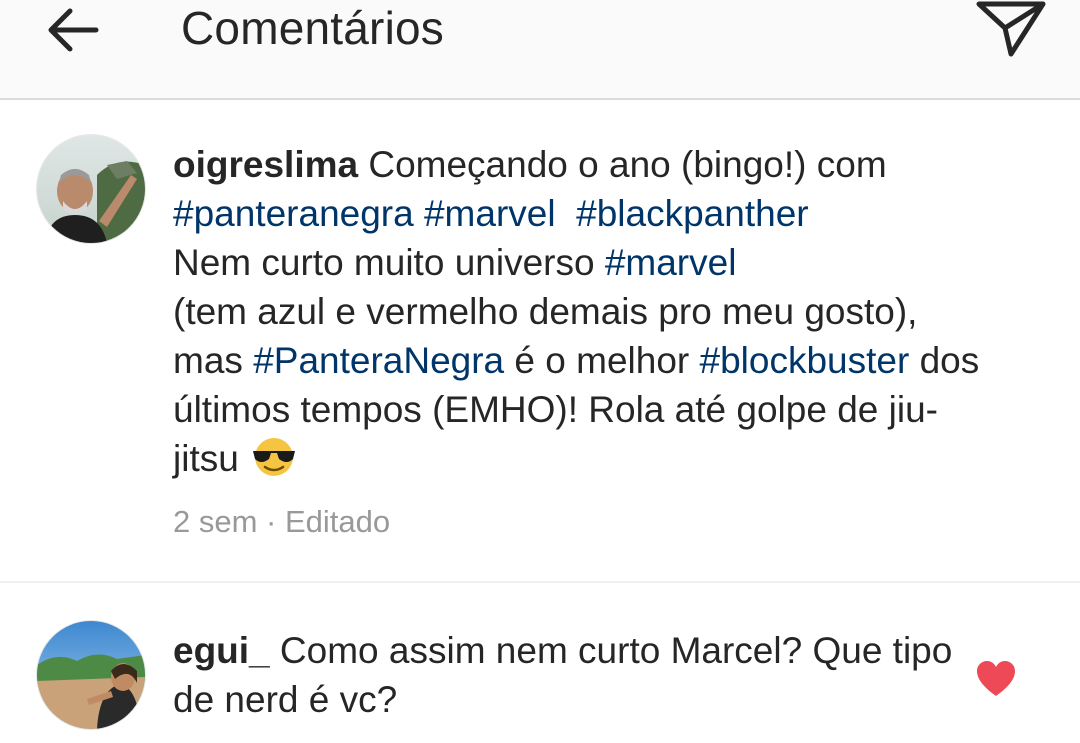 The height and width of the screenshot is (743, 1080). I want to click on sunglasses-face-emoji, so click(274, 457).